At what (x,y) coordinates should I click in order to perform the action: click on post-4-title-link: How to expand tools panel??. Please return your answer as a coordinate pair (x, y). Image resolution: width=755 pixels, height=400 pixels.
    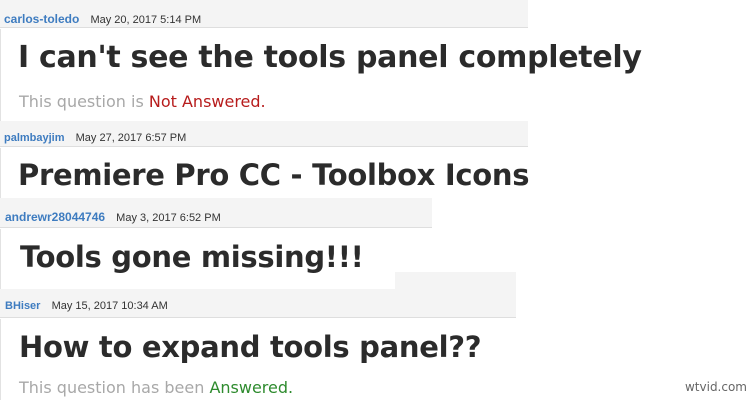
    Looking at the image, I should click on (250, 347).